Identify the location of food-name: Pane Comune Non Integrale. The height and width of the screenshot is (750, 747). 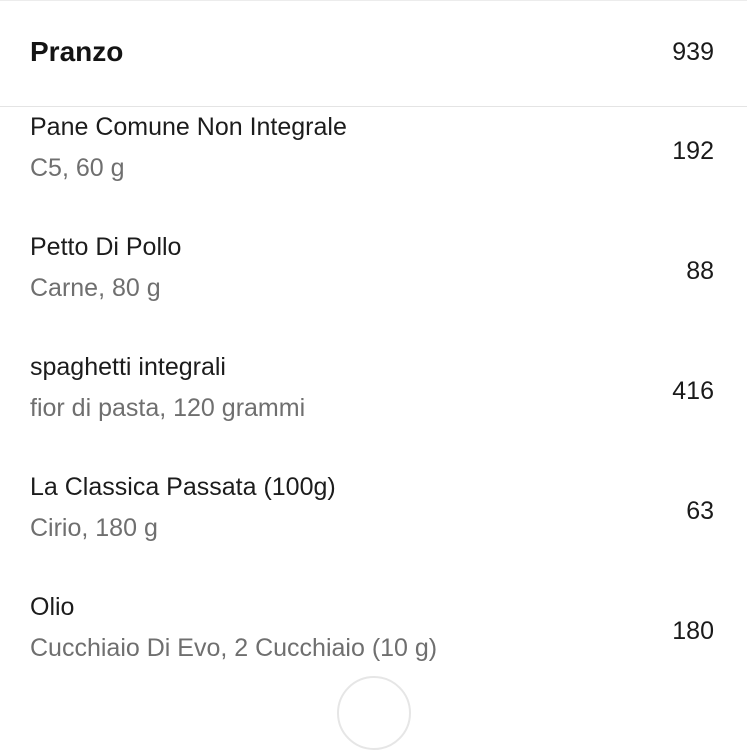
(188, 127).